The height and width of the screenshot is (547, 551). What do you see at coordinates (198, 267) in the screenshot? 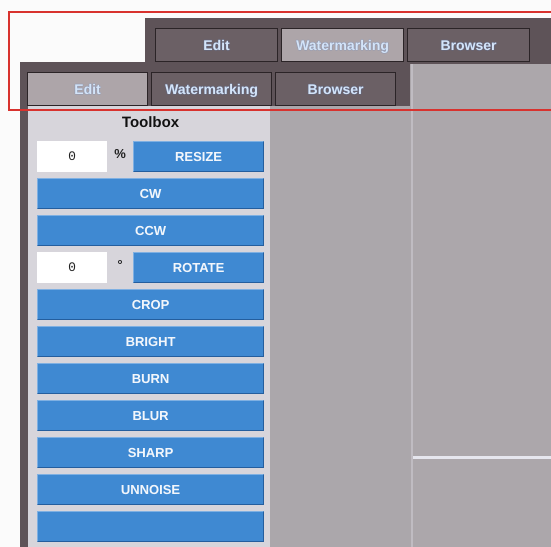
I see `action-button: ROTATE` at bounding box center [198, 267].